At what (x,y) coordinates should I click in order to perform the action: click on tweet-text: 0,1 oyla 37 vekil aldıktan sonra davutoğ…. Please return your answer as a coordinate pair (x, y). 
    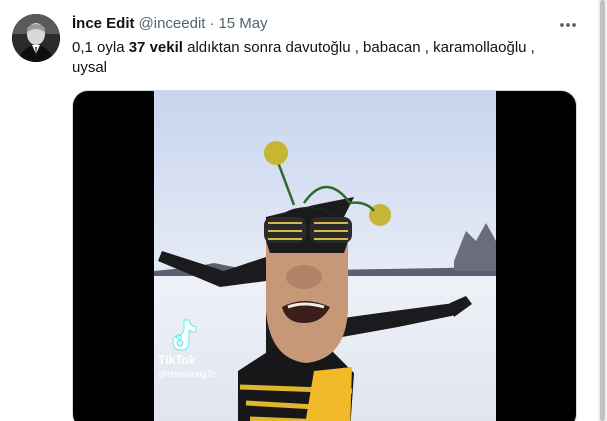
    Looking at the image, I should click on (322, 58).